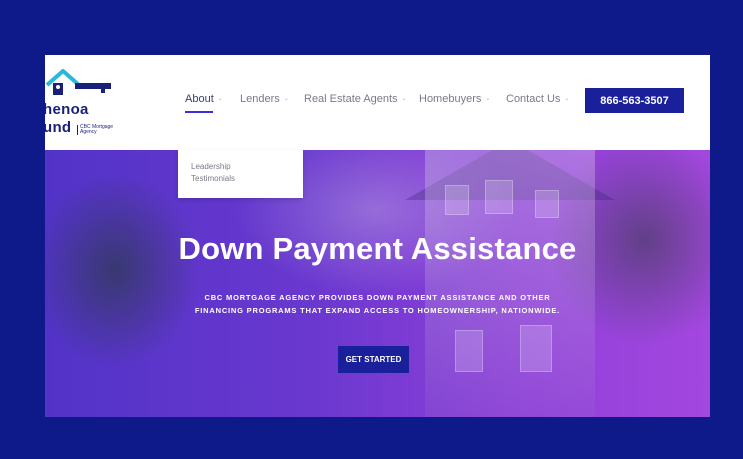 The height and width of the screenshot is (459, 743). I want to click on house-key-icon, so click(78, 82).